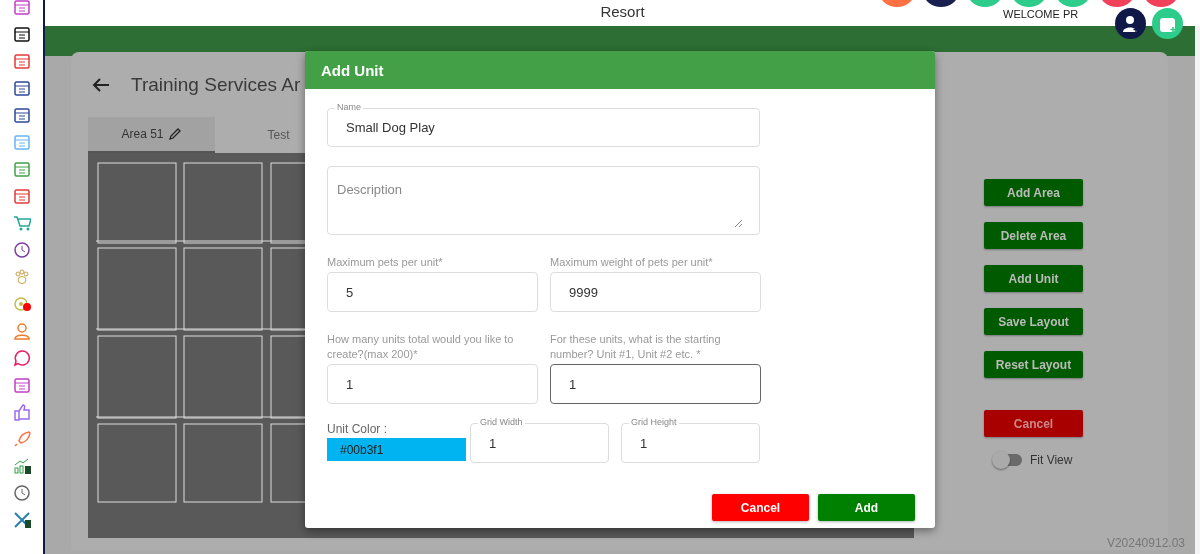  What do you see at coordinates (543, 200) in the screenshot?
I see `description-field: Description` at bounding box center [543, 200].